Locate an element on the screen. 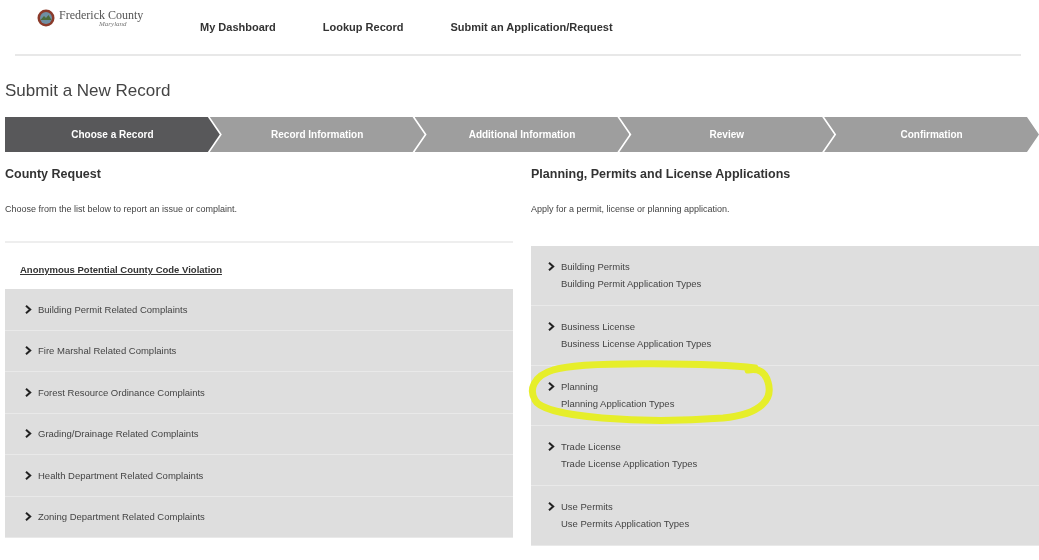  step-tab: Choose a Record is located at coordinates (112, 134).